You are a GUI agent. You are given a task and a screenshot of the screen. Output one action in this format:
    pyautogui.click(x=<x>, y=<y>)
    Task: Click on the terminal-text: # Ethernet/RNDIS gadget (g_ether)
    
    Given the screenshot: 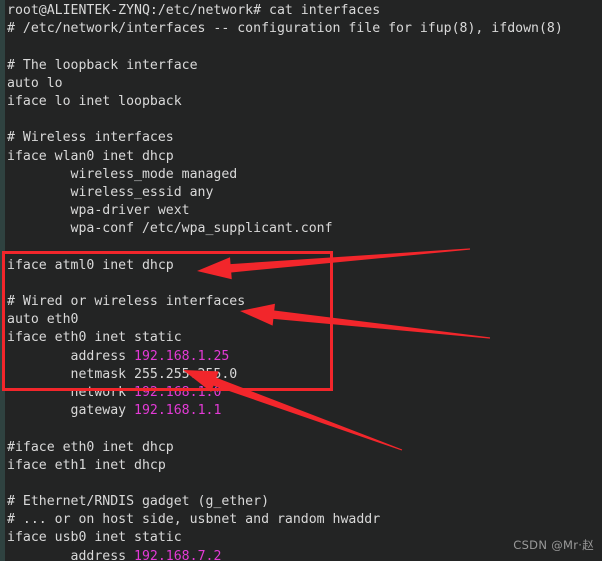 What is the action you would take?
    pyautogui.click(x=138, y=502)
    